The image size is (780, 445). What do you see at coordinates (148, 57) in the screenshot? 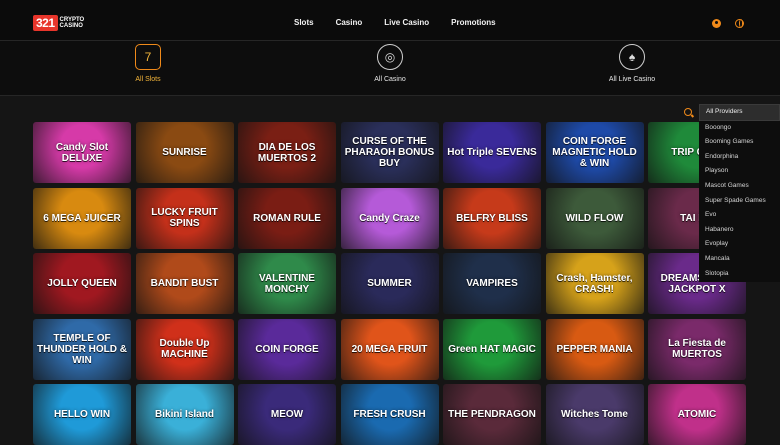
I see `slot-machine-icon: 7` at bounding box center [148, 57].